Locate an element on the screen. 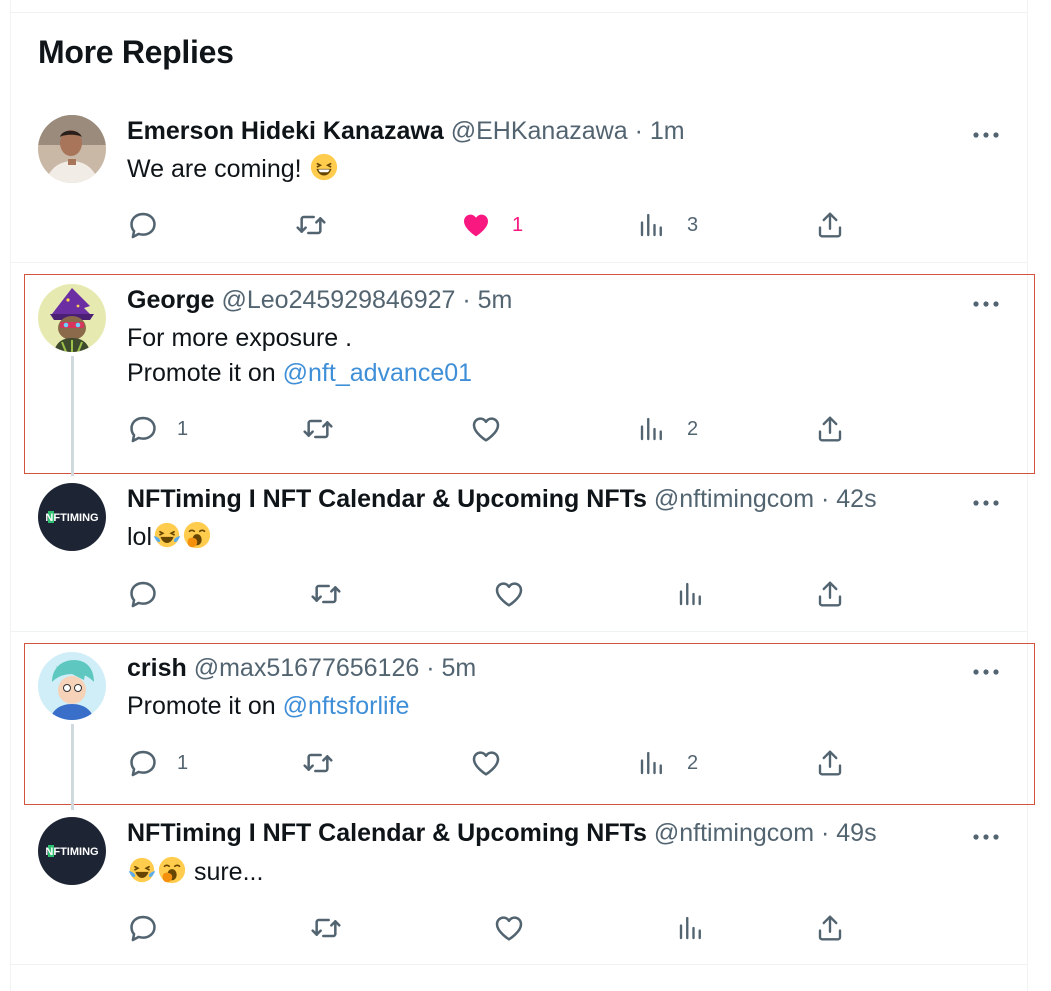 Image resolution: width=1051 pixels, height=991 pixels. yawning-face-emoji is located at coordinates (197, 535).